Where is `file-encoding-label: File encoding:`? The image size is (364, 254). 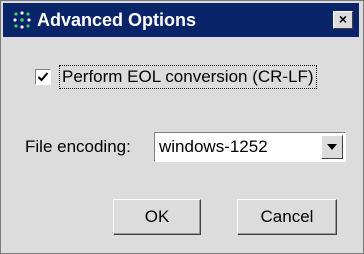
file-encoding-label: File encoding: is located at coordinates (78, 146).